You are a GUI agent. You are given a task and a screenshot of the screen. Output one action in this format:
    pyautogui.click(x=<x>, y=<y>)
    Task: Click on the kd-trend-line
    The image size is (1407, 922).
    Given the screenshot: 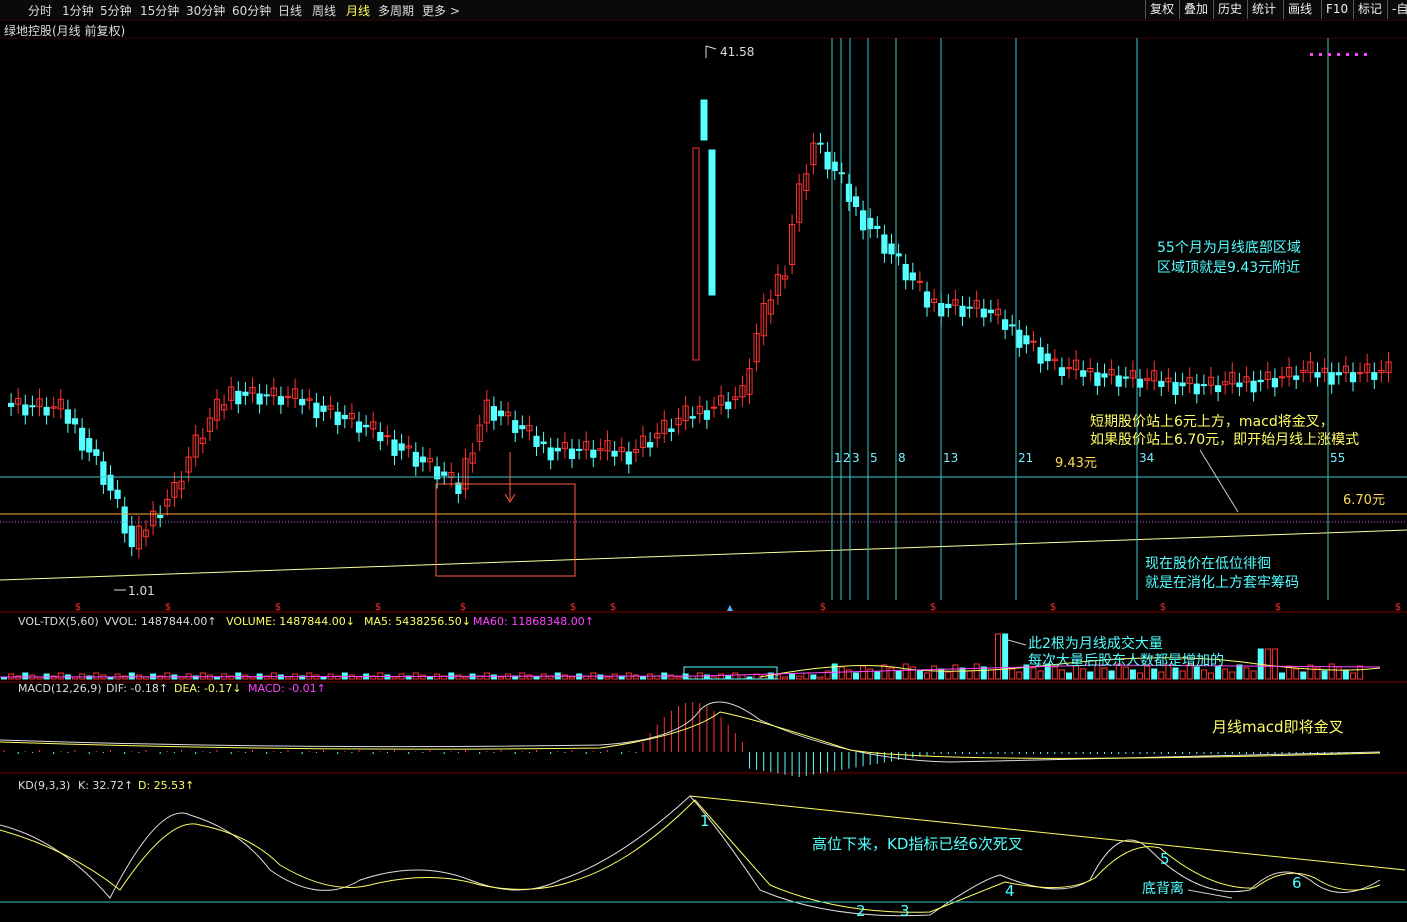 What is the action you would take?
    pyautogui.click(x=1047, y=833)
    